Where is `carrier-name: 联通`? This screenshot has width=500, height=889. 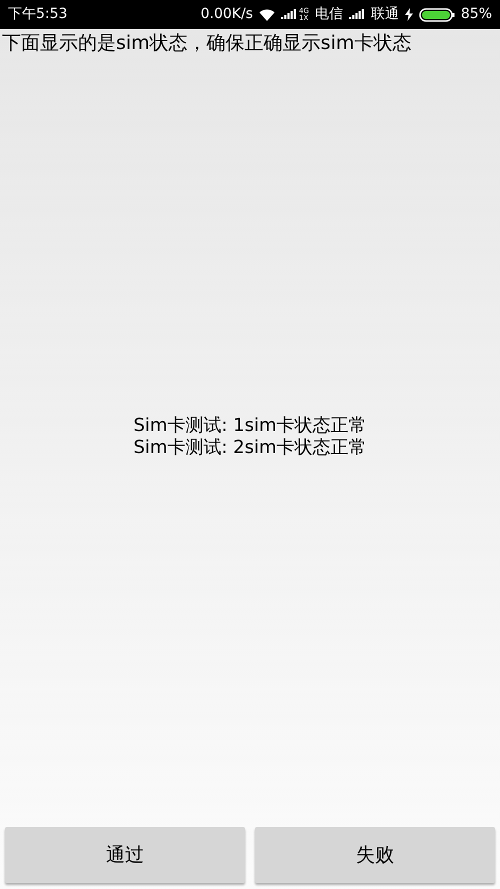 carrier-name: 联通 is located at coordinates (384, 14).